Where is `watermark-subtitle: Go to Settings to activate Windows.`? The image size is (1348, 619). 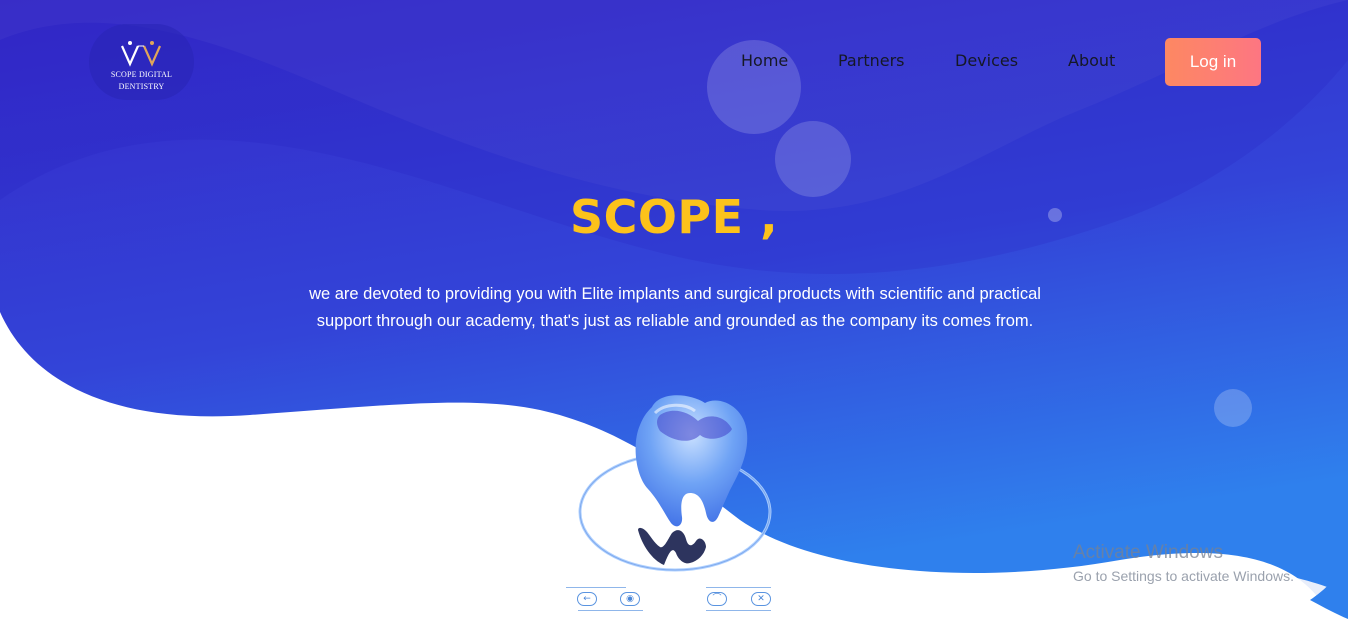
watermark-subtitle: Go to Settings to activate Windows. is located at coordinates (1183, 576).